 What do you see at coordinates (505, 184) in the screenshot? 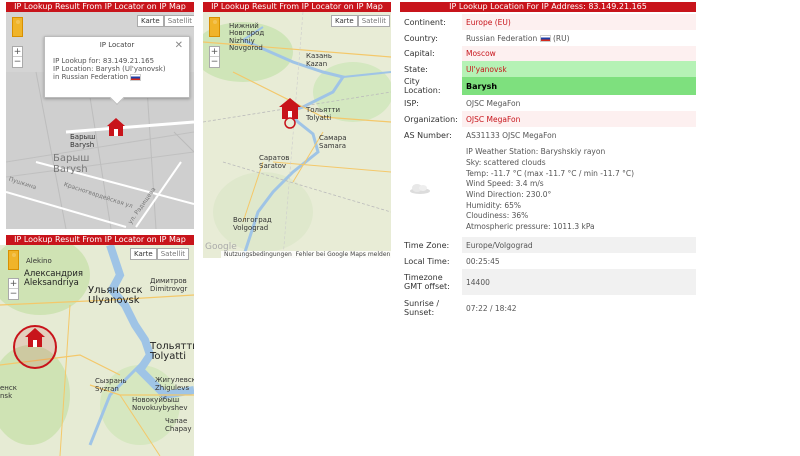
I see `weather-wind-speed: Wind Speed: 3.4 m/s` at bounding box center [505, 184].